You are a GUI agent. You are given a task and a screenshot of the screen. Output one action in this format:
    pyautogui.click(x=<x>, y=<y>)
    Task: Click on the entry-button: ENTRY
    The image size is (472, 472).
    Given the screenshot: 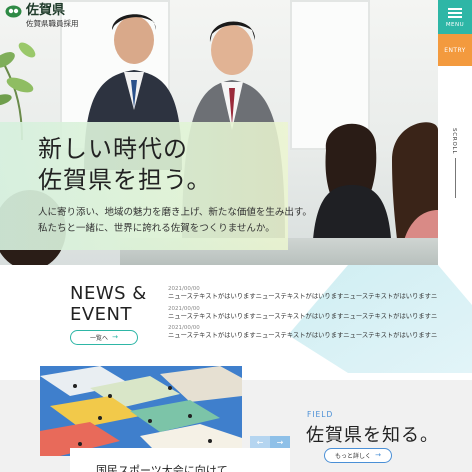 What is the action you would take?
    pyautogui.click(x=455, y=50)
    